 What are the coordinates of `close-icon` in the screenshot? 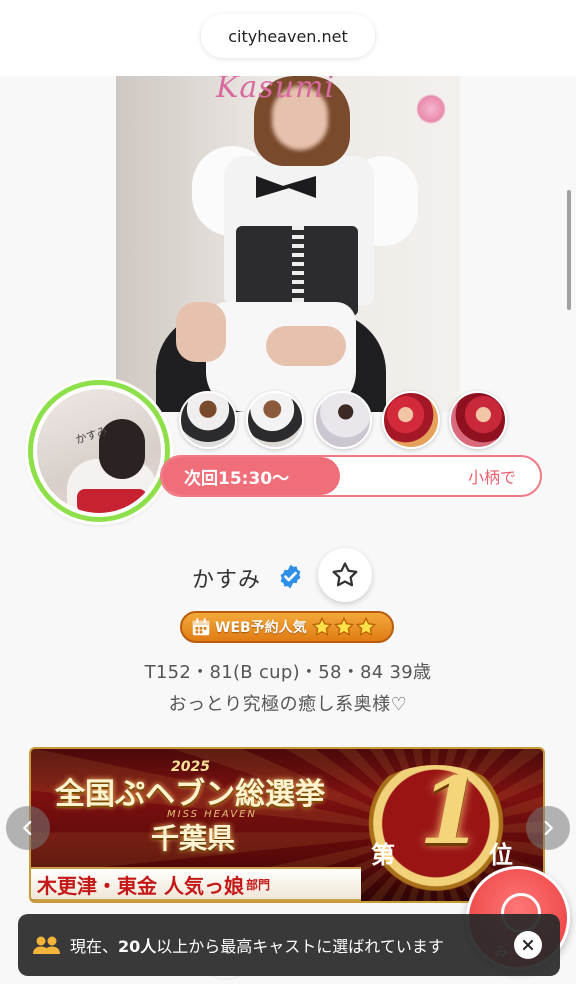 It's located at (528, 945).